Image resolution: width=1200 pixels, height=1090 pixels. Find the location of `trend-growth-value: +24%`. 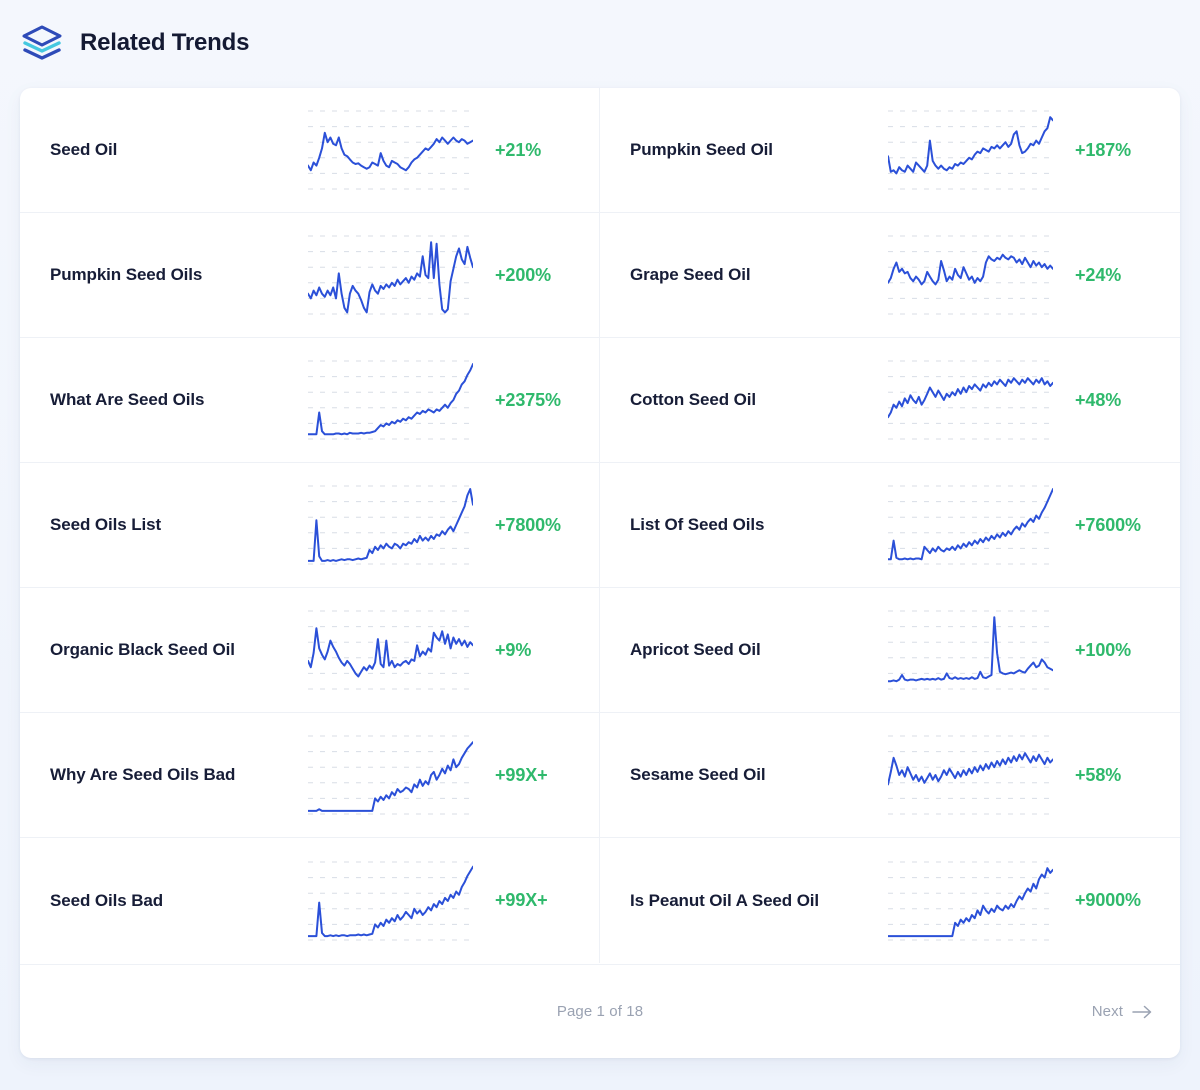

trend-growth-value: +24% is located at coordinates (1098, 274).